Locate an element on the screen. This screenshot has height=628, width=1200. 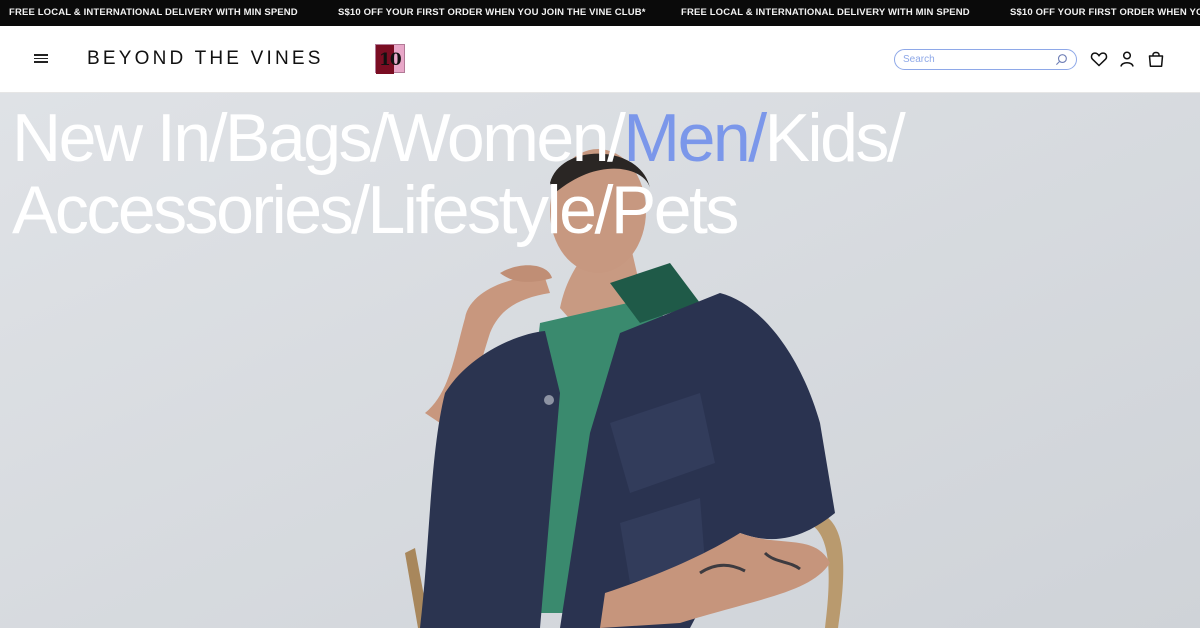
search-input is located at coordinates (975, 59).